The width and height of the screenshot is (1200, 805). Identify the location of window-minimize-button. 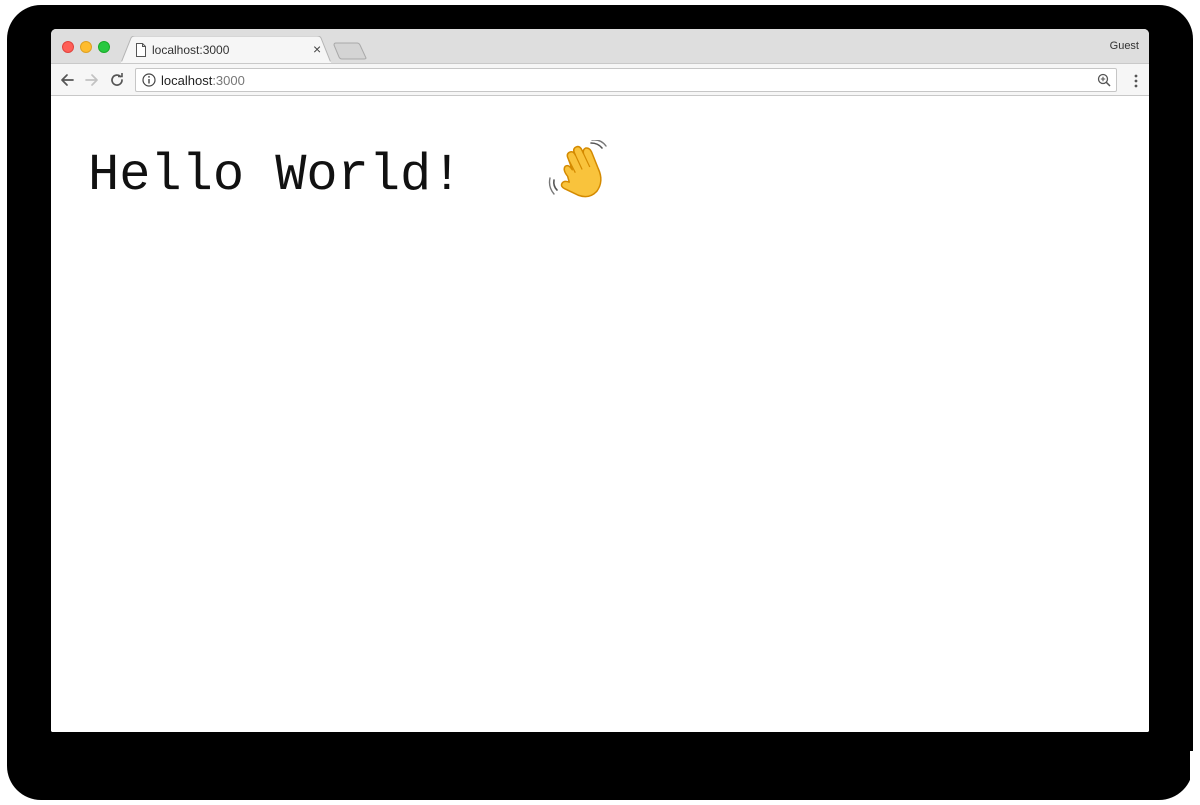
(86, 47).